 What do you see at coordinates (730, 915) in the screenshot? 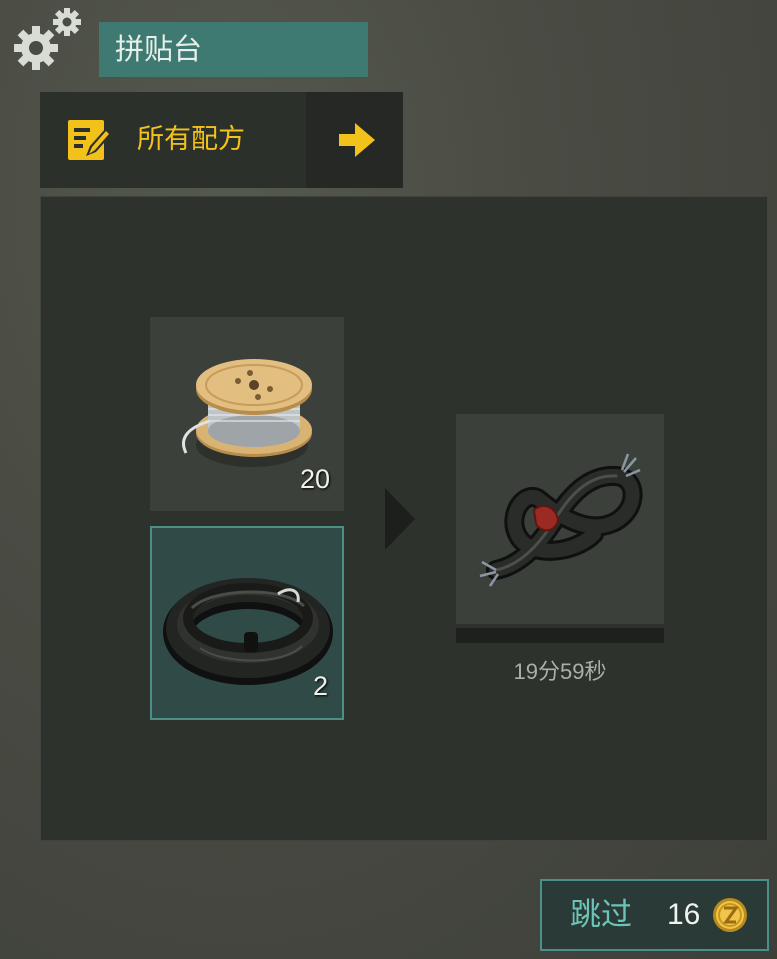
I see `coin-icon` at bounding box center [730, 915].